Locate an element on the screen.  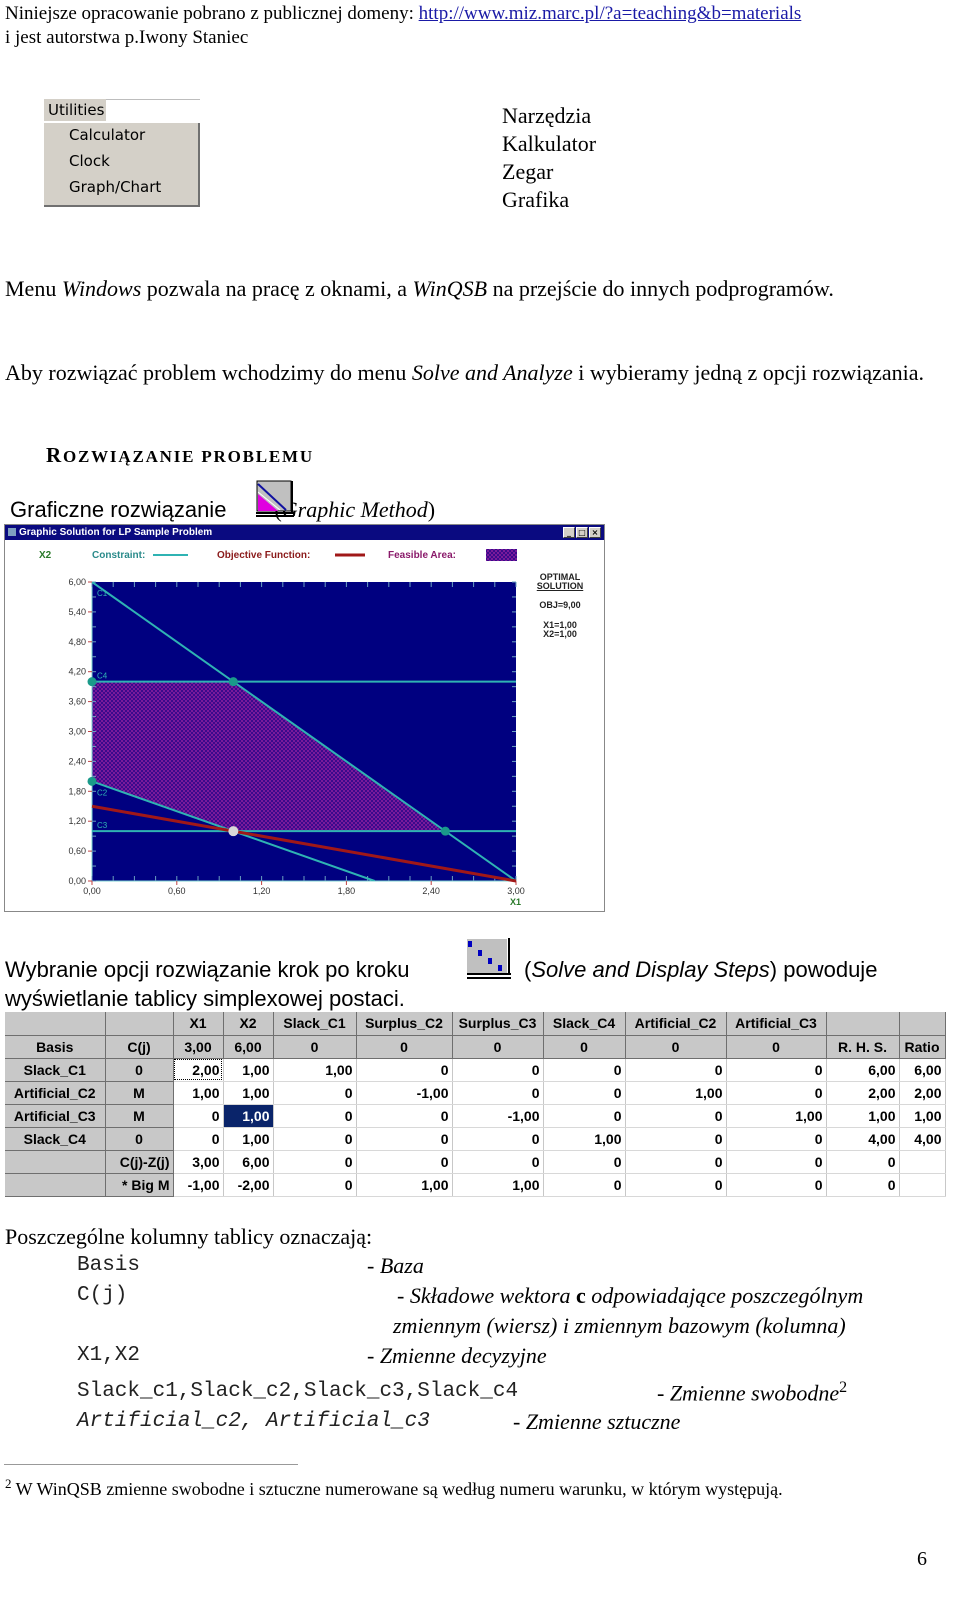
utilities-menu-title: Utilities is located at coordinates (75, 110).